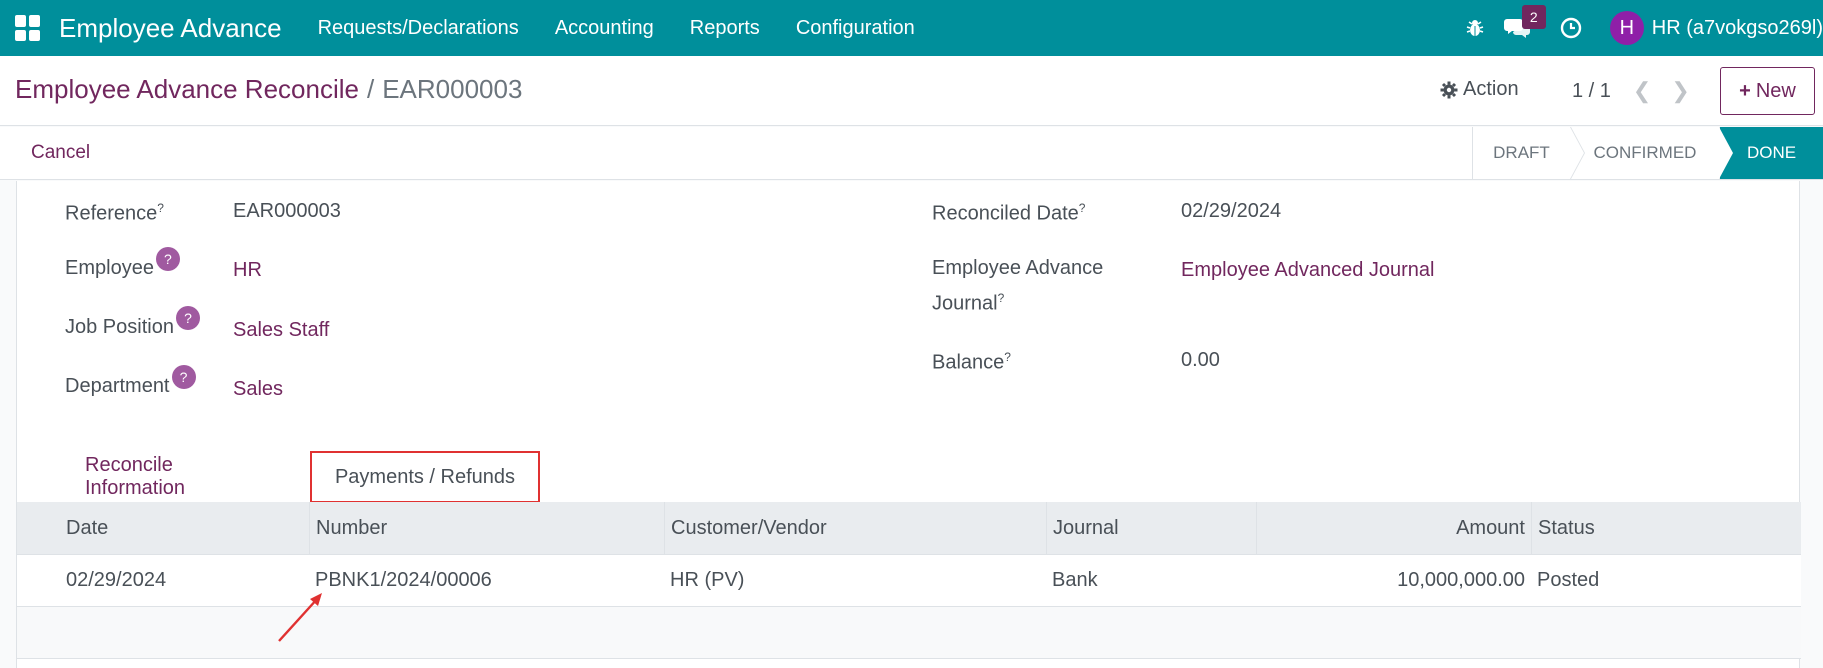 The image size is (1823, 668). What do you see at coordinates (1571, 28) in the screenshot?
I see `clock-icon` at bounding box center [1571, 28].